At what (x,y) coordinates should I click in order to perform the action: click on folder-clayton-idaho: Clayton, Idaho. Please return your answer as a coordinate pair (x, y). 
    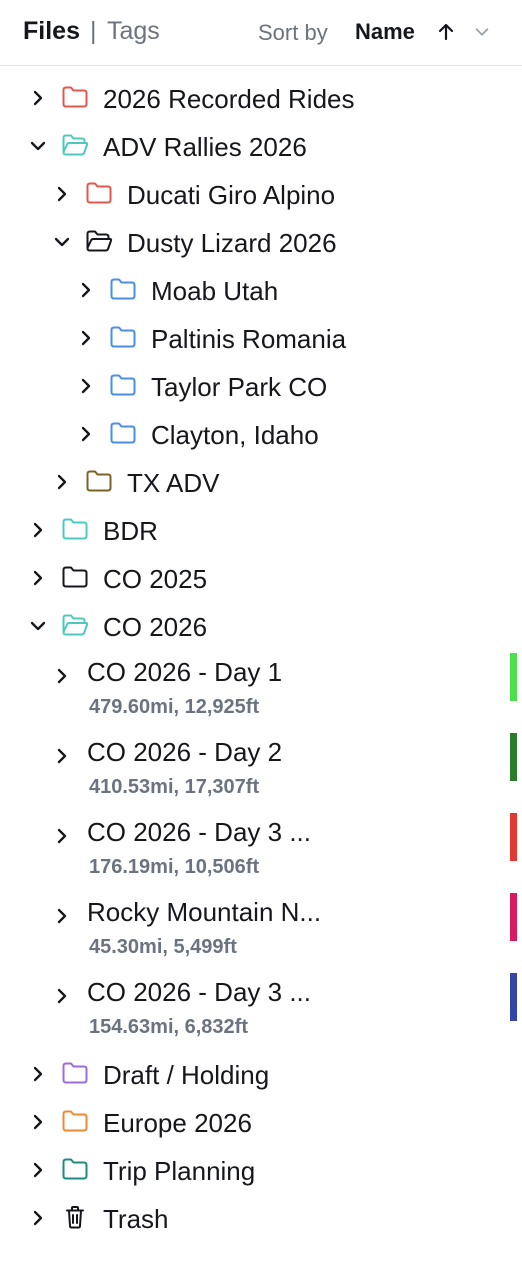
    Looking at the image, I should click on (261, 434).